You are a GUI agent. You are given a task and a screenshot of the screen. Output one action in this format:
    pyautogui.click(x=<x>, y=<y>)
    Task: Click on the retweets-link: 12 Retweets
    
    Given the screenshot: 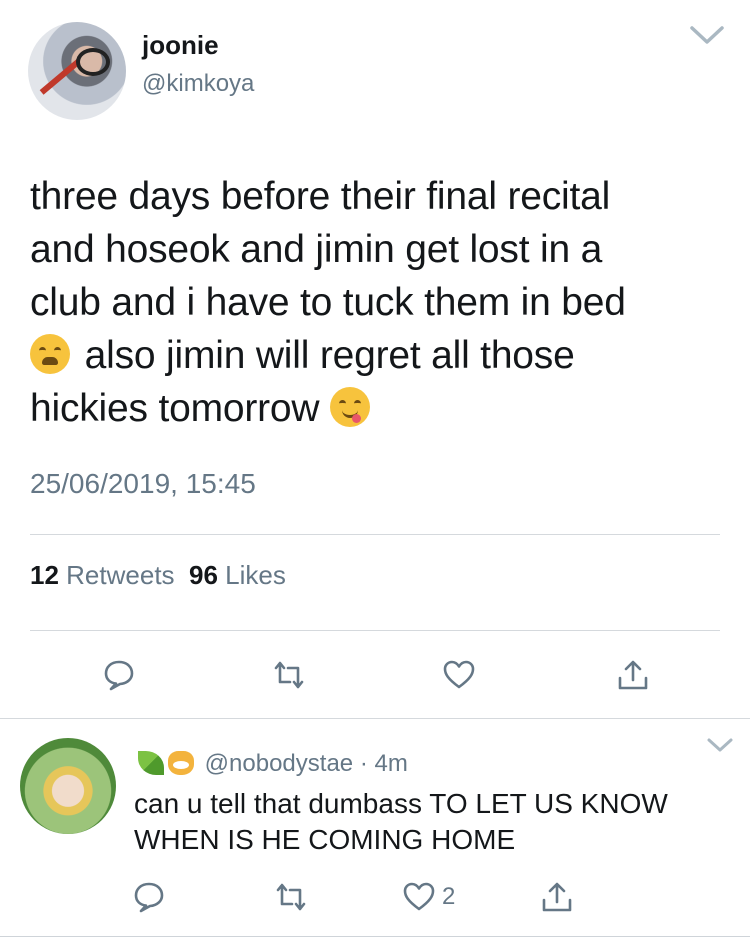 What is the action you would take?
    pyautogui.click(x=102, y=575)
    